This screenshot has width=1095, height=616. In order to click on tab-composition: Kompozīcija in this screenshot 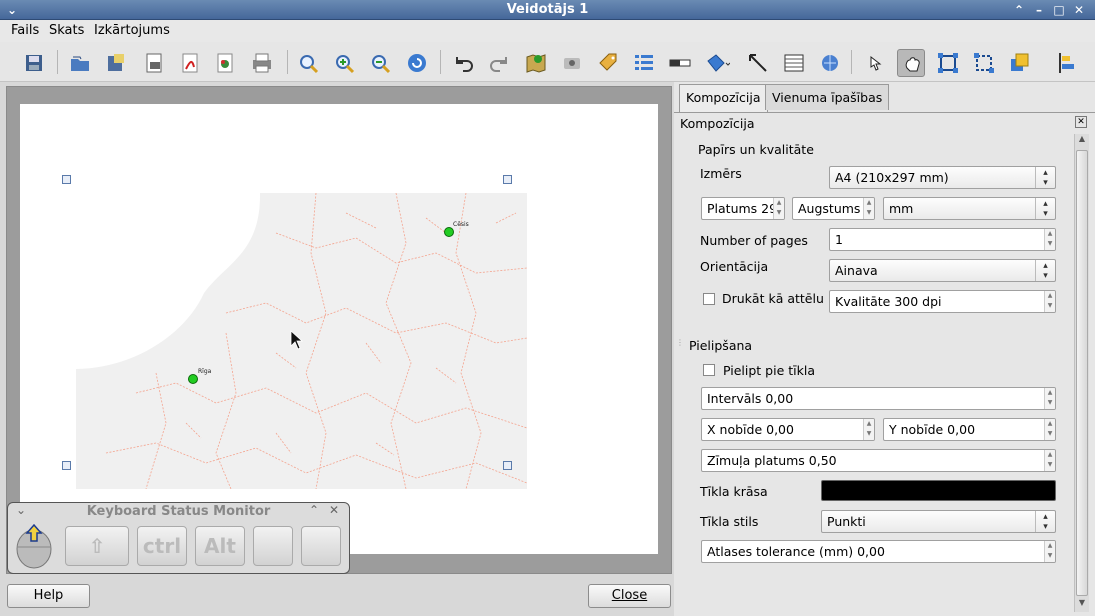, I will do `click(723, 98)`.